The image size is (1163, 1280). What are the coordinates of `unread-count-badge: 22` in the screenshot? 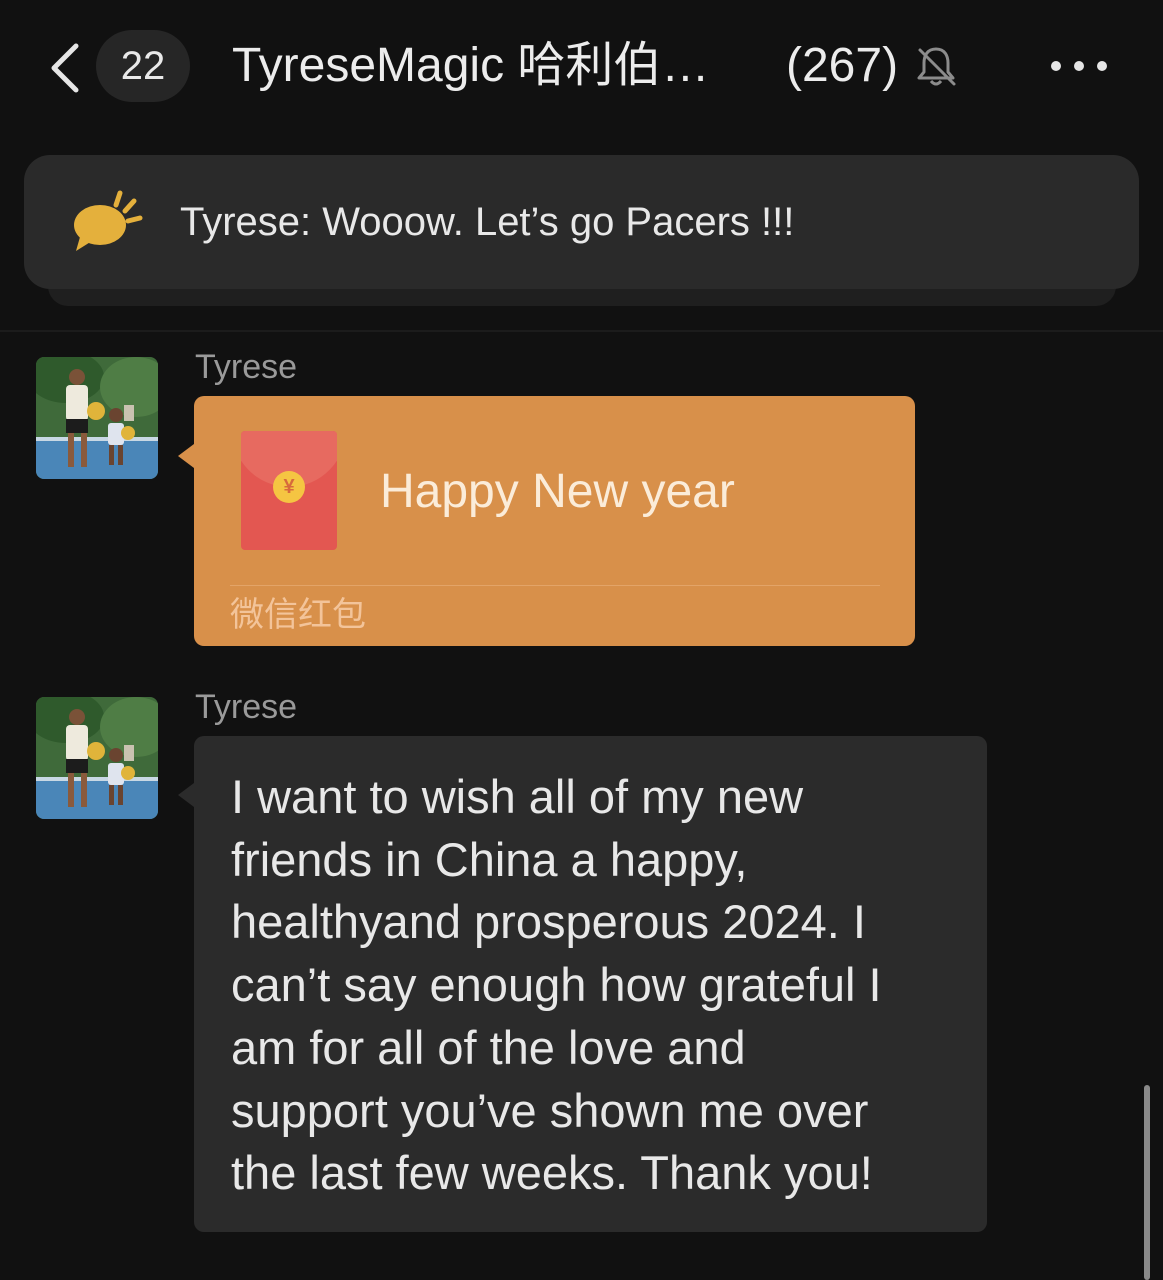 It's located at (143, 66).